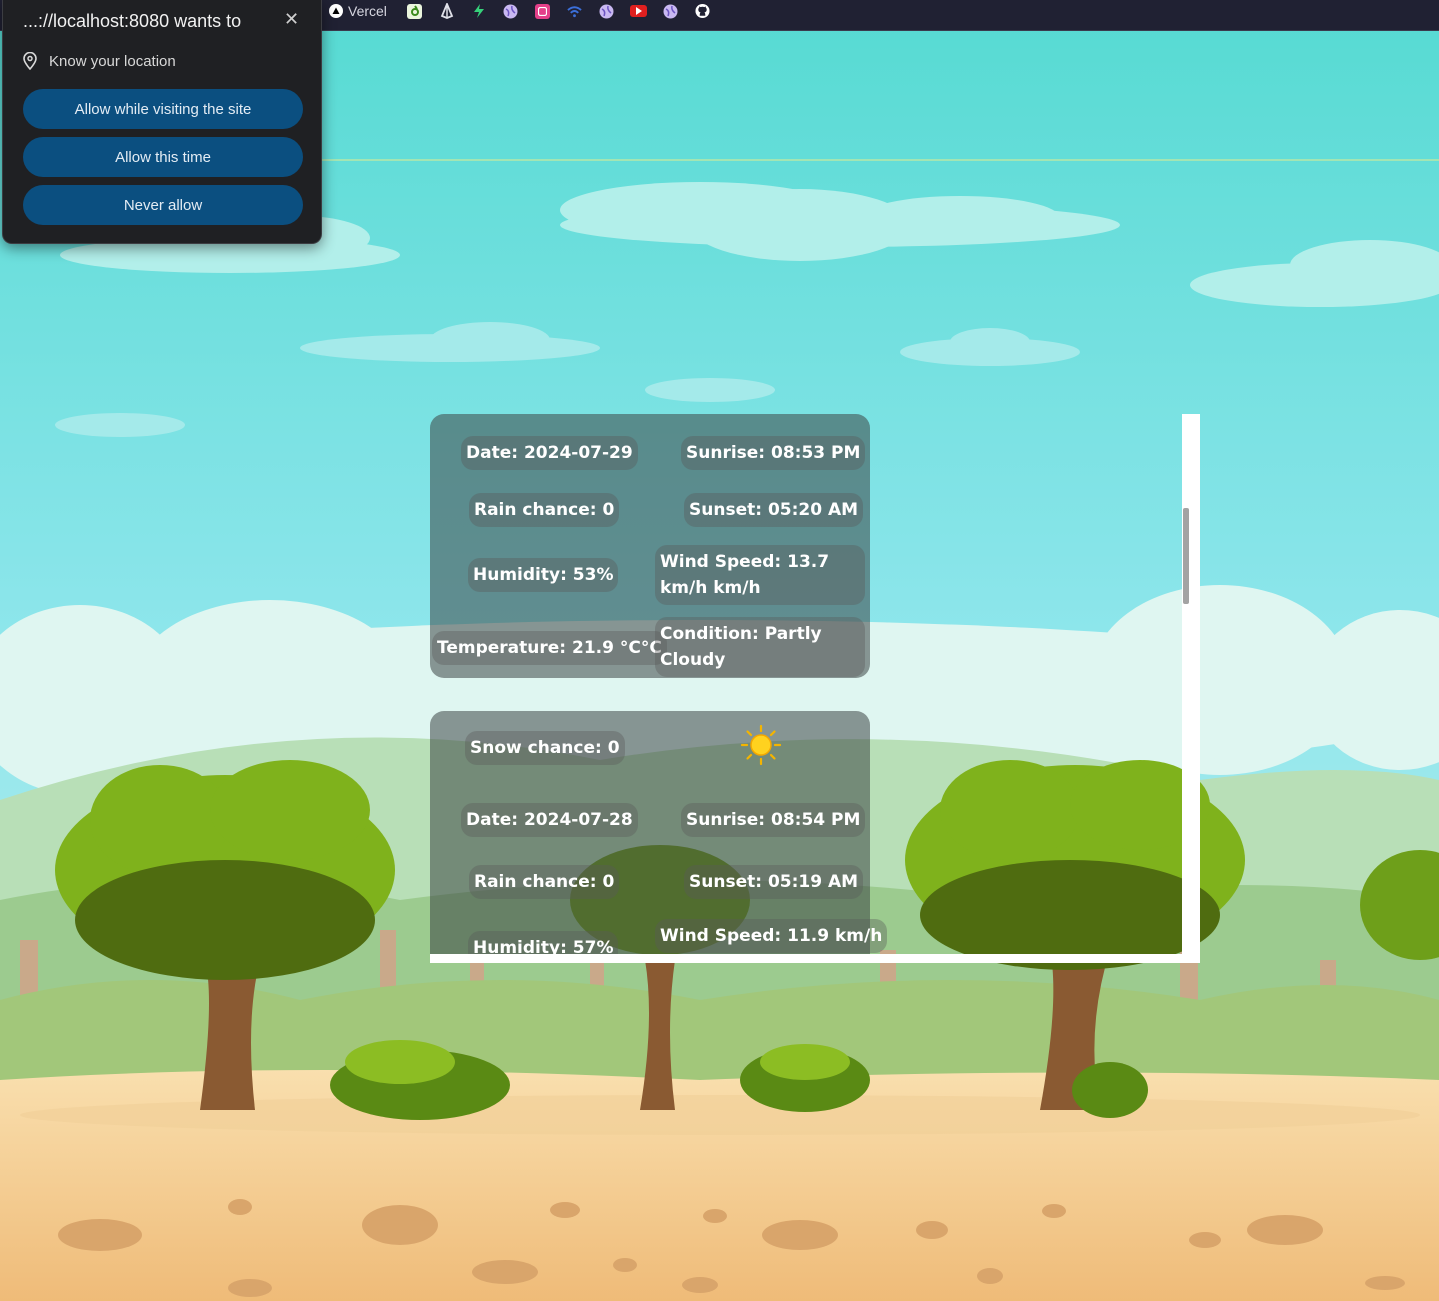  I want to click on temperature-label: Temperature: 21.9 °C°C, so click(549, 648).